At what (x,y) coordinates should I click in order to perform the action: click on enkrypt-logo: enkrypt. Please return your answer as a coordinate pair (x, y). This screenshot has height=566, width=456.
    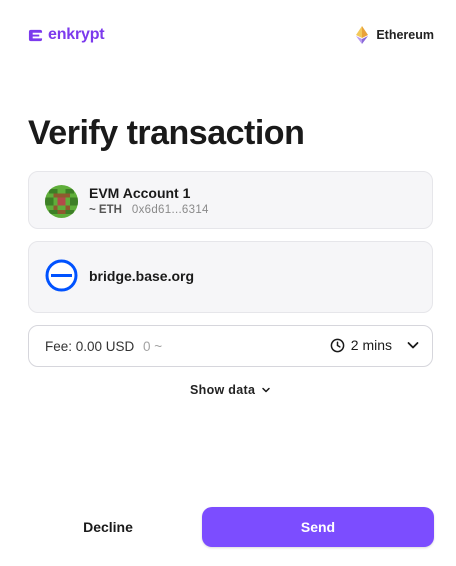
    Looking at the image, I should click on (66, 35).